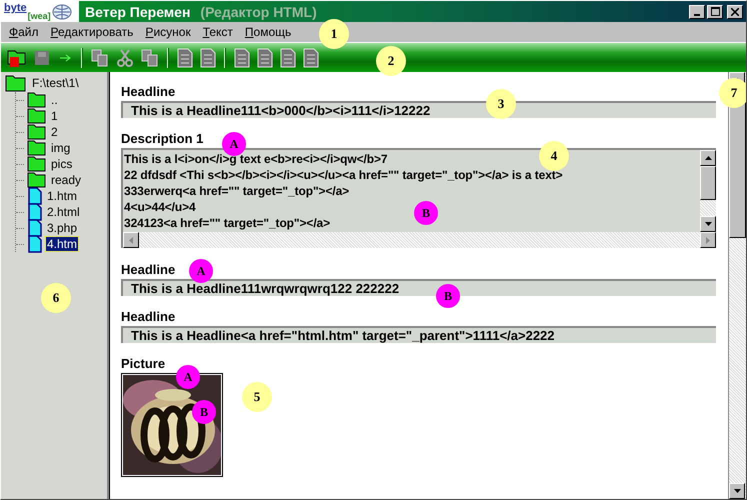  What do you see at coordinates (125, 57) in the screenshot?
I see `scissors-icon` at bounding box center [125, 57].